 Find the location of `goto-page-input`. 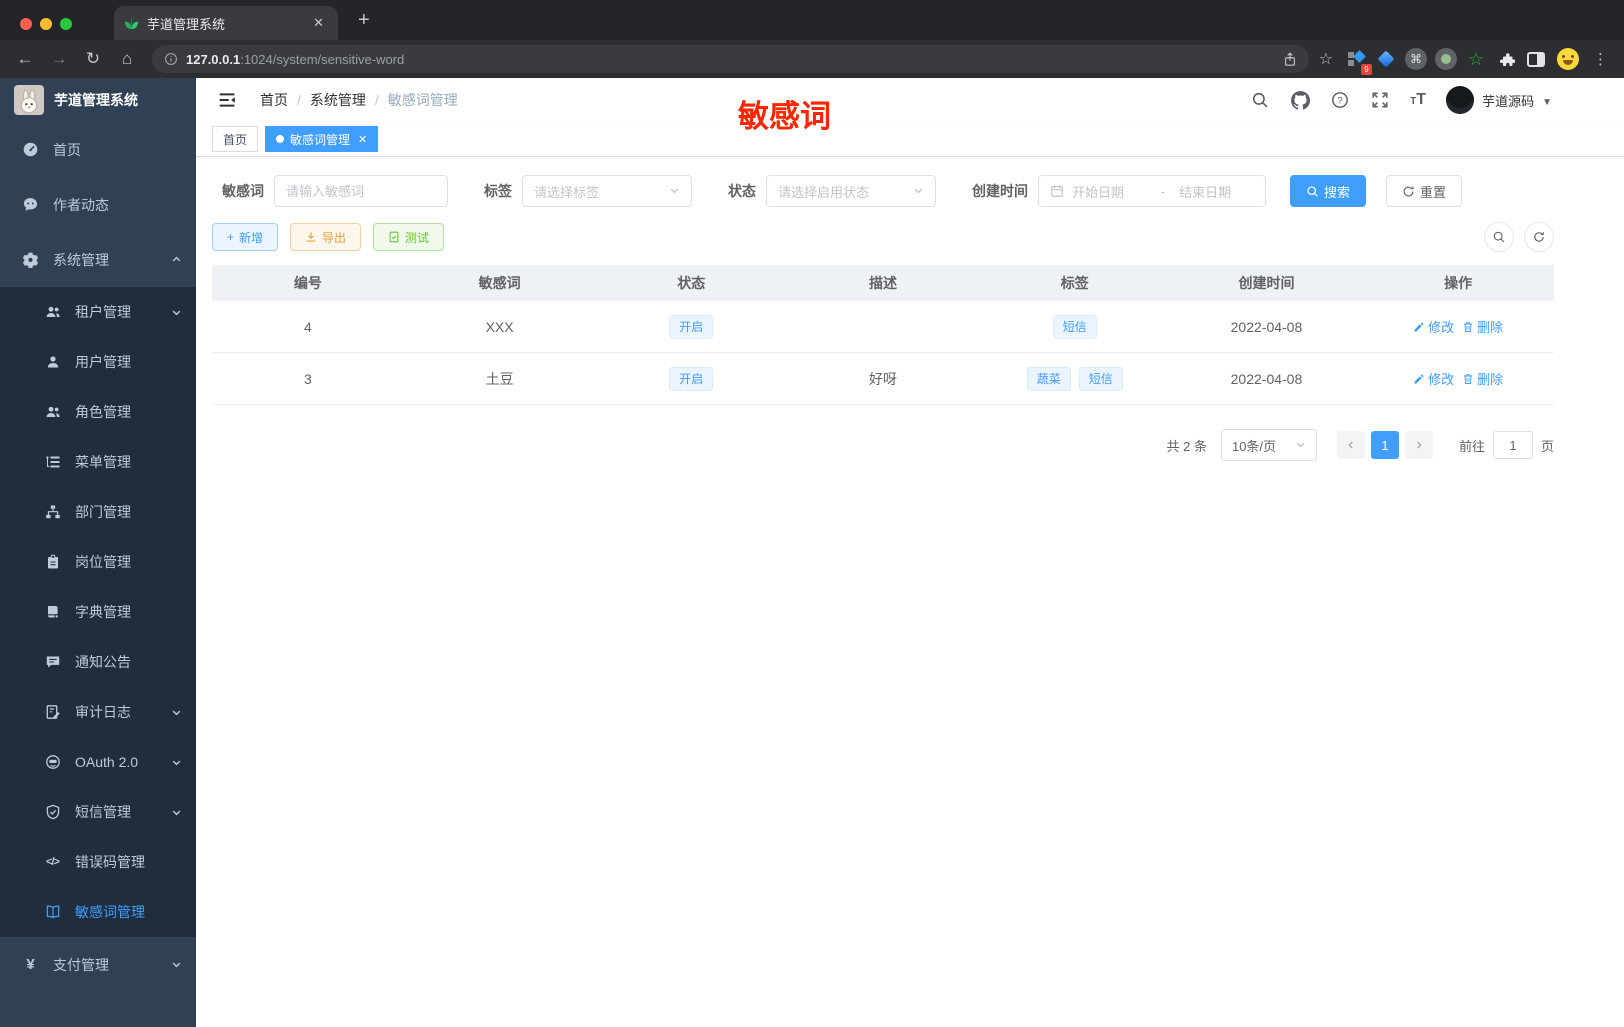

goto-page-input is located at coordinates (1512, 445).